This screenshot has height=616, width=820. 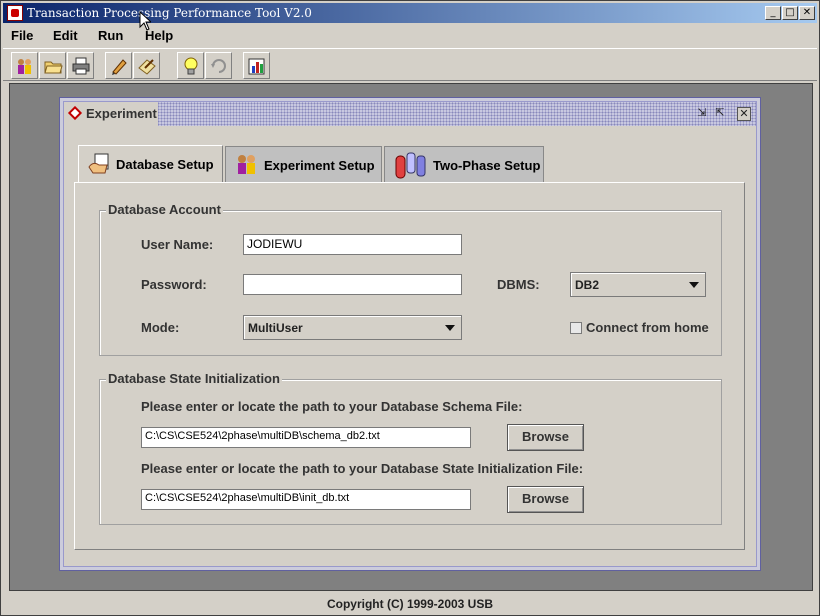 I want to click on open-folder-icon, so click(x=53, y=67).